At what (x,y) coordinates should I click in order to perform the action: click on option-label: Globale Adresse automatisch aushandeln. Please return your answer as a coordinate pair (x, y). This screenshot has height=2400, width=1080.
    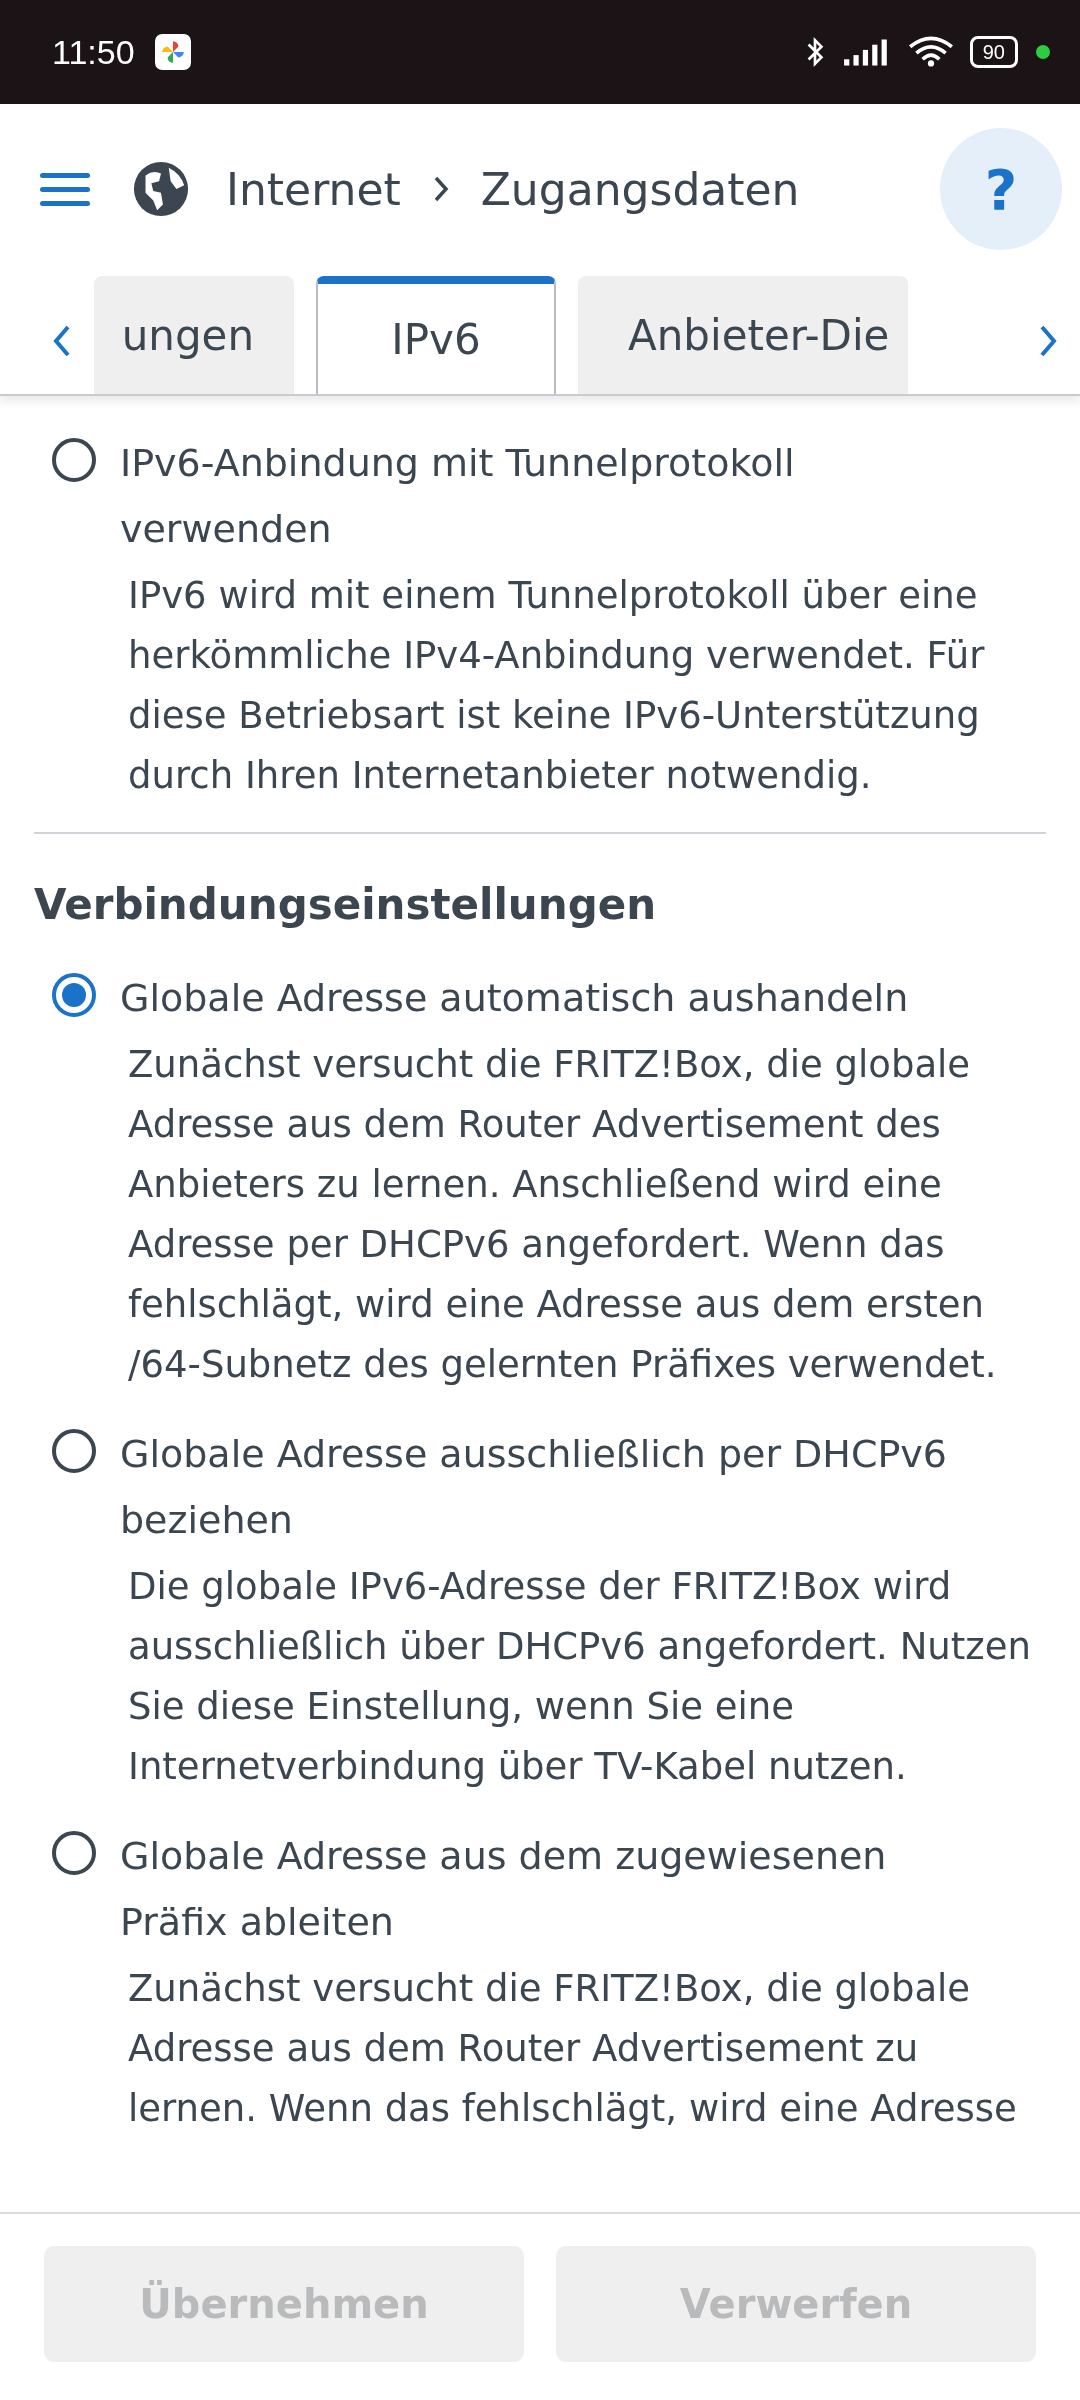
    Looking at the image, I should click on (515, 998).